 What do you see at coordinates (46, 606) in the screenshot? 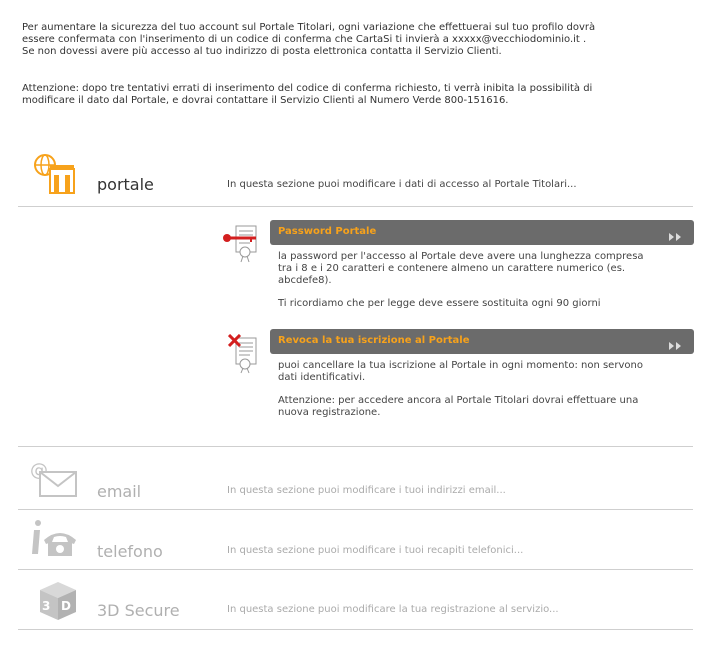
I see `svg-text: 3` at bounding box center [46, 606].